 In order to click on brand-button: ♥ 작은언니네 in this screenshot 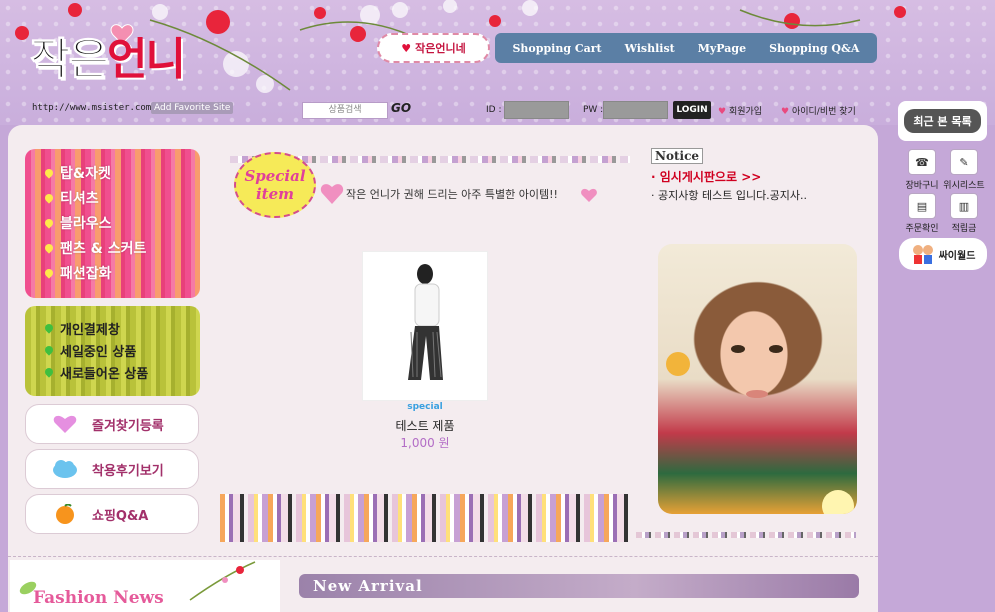, I will do `click(433, 48)`.